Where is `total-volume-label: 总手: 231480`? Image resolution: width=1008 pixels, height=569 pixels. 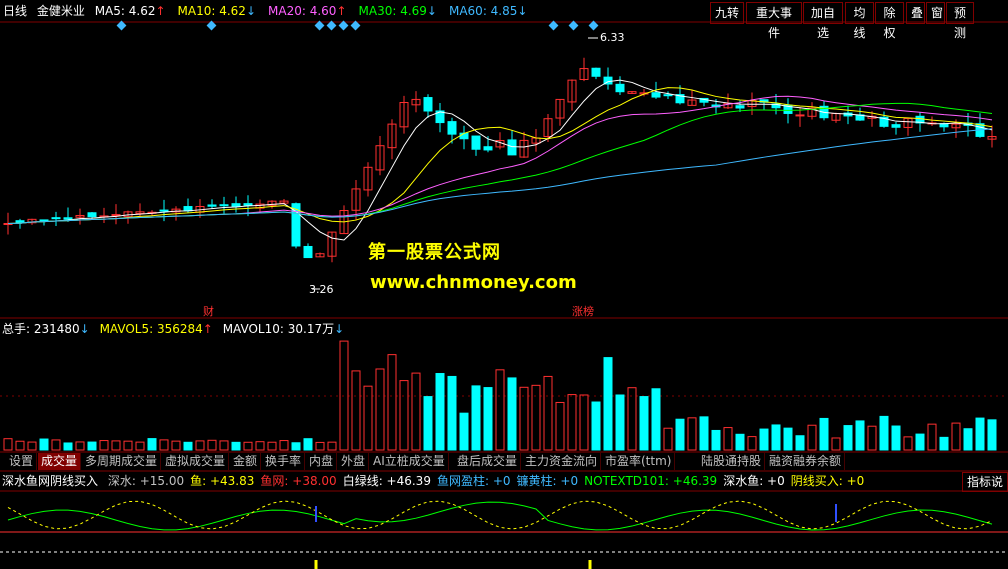
total-volume-label: 总手: 231480 is located at coordinates (41, 329).